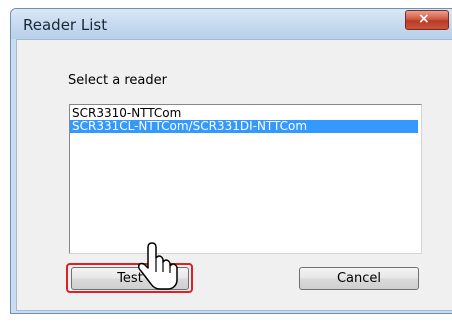  I want to click on close-icon: ×, so click(424, 19).